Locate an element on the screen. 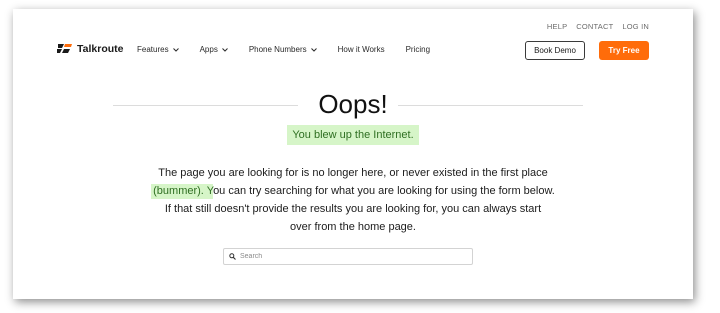  nav-features: Features is located at coordinates (158, 49).